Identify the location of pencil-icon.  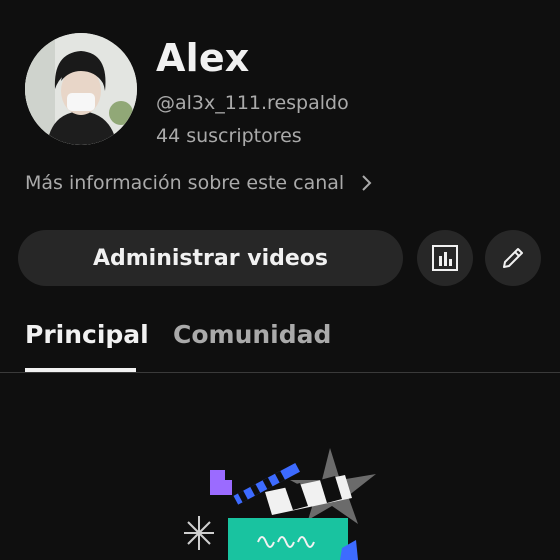
(513, 258).